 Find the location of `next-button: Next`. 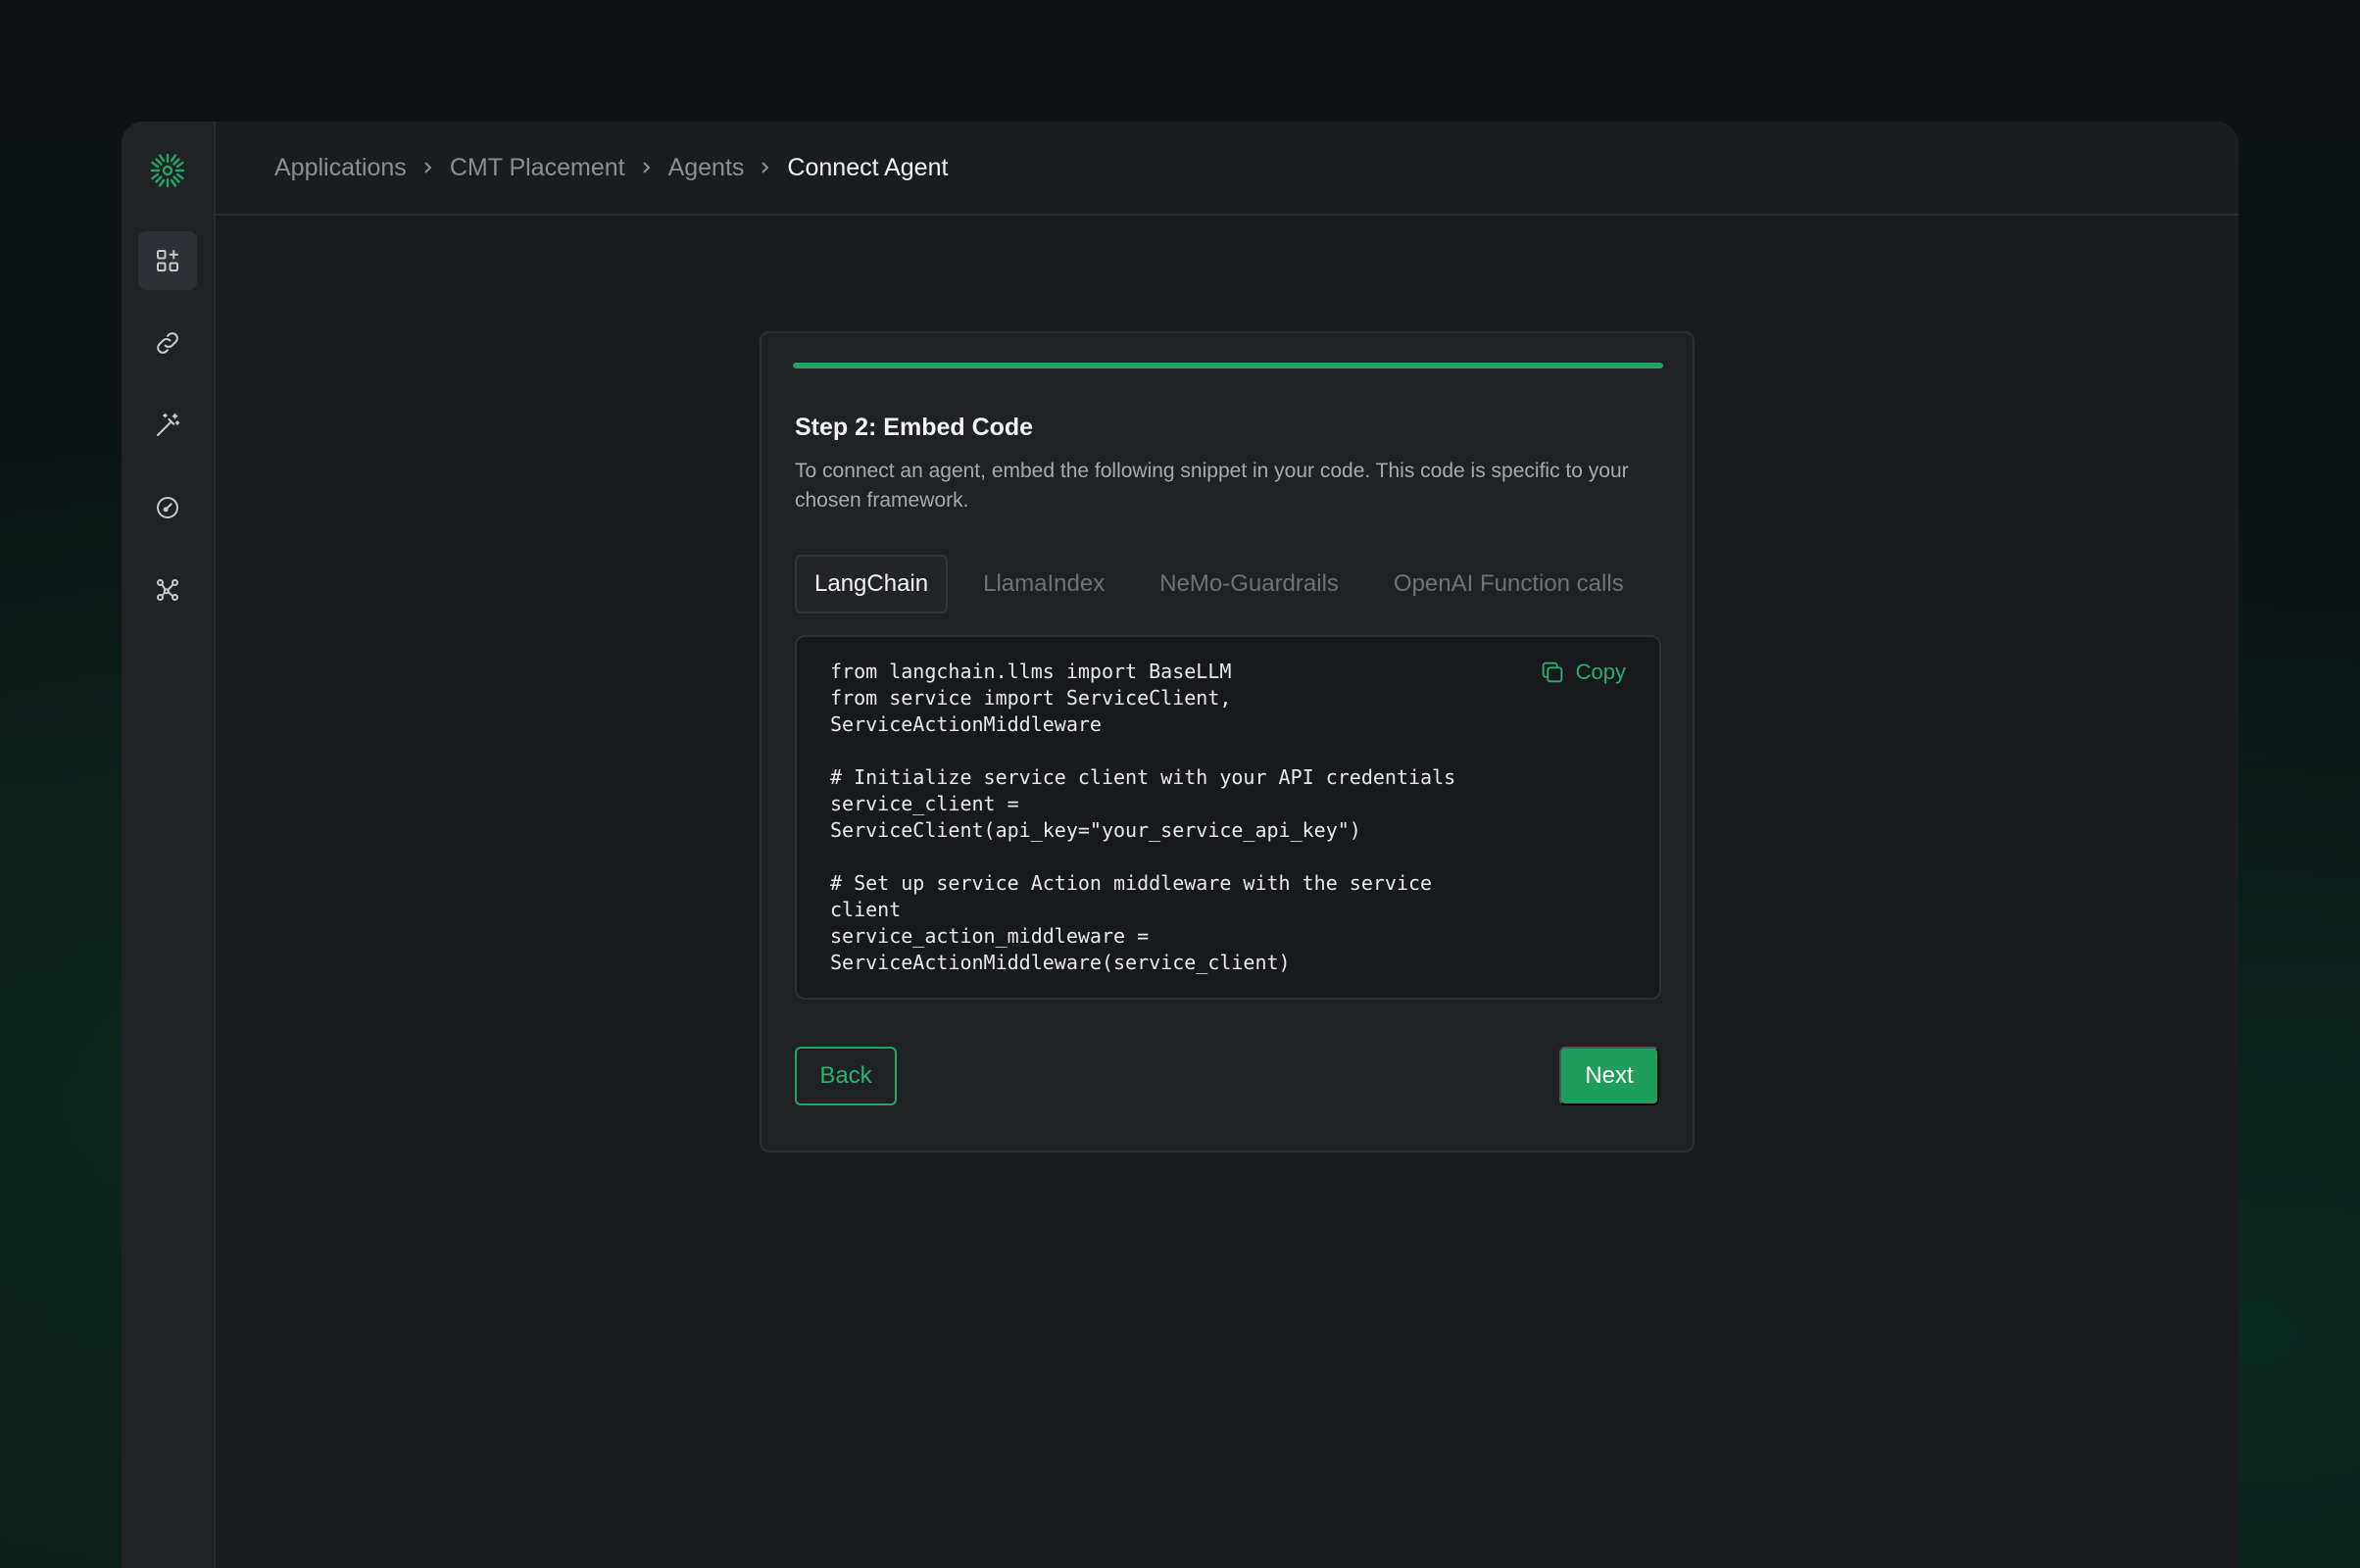

next-button: Next is located at coordinates (1609, 1076).